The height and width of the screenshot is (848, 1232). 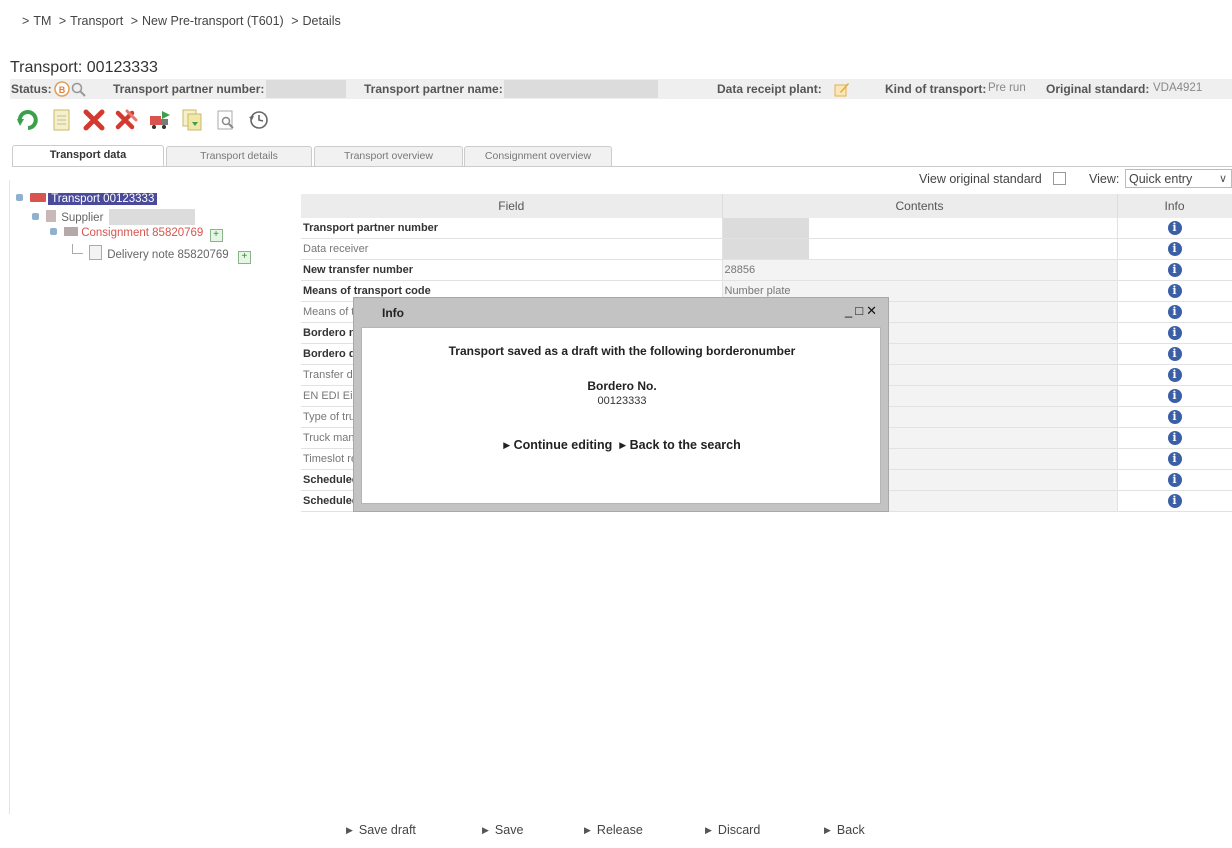 What do you see at coordinates (42, 21) in the screenshot?
I see `breadcrumb-tm: TM` at bounding box center [42, 21].